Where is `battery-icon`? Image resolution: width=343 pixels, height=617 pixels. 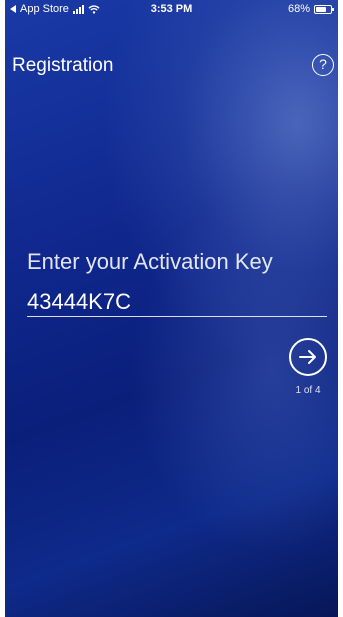 battery-icon is located at coordinates (324, 9).